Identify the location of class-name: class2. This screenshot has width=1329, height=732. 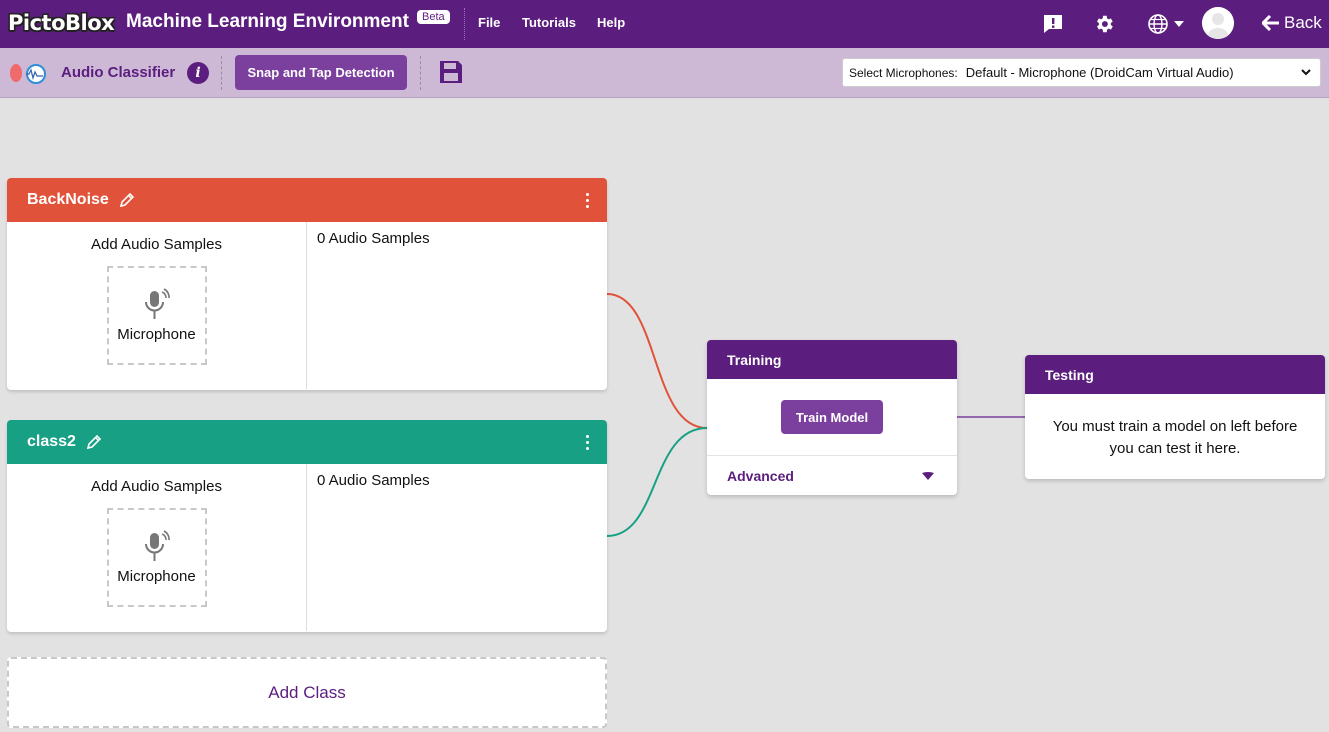
(51, 441).